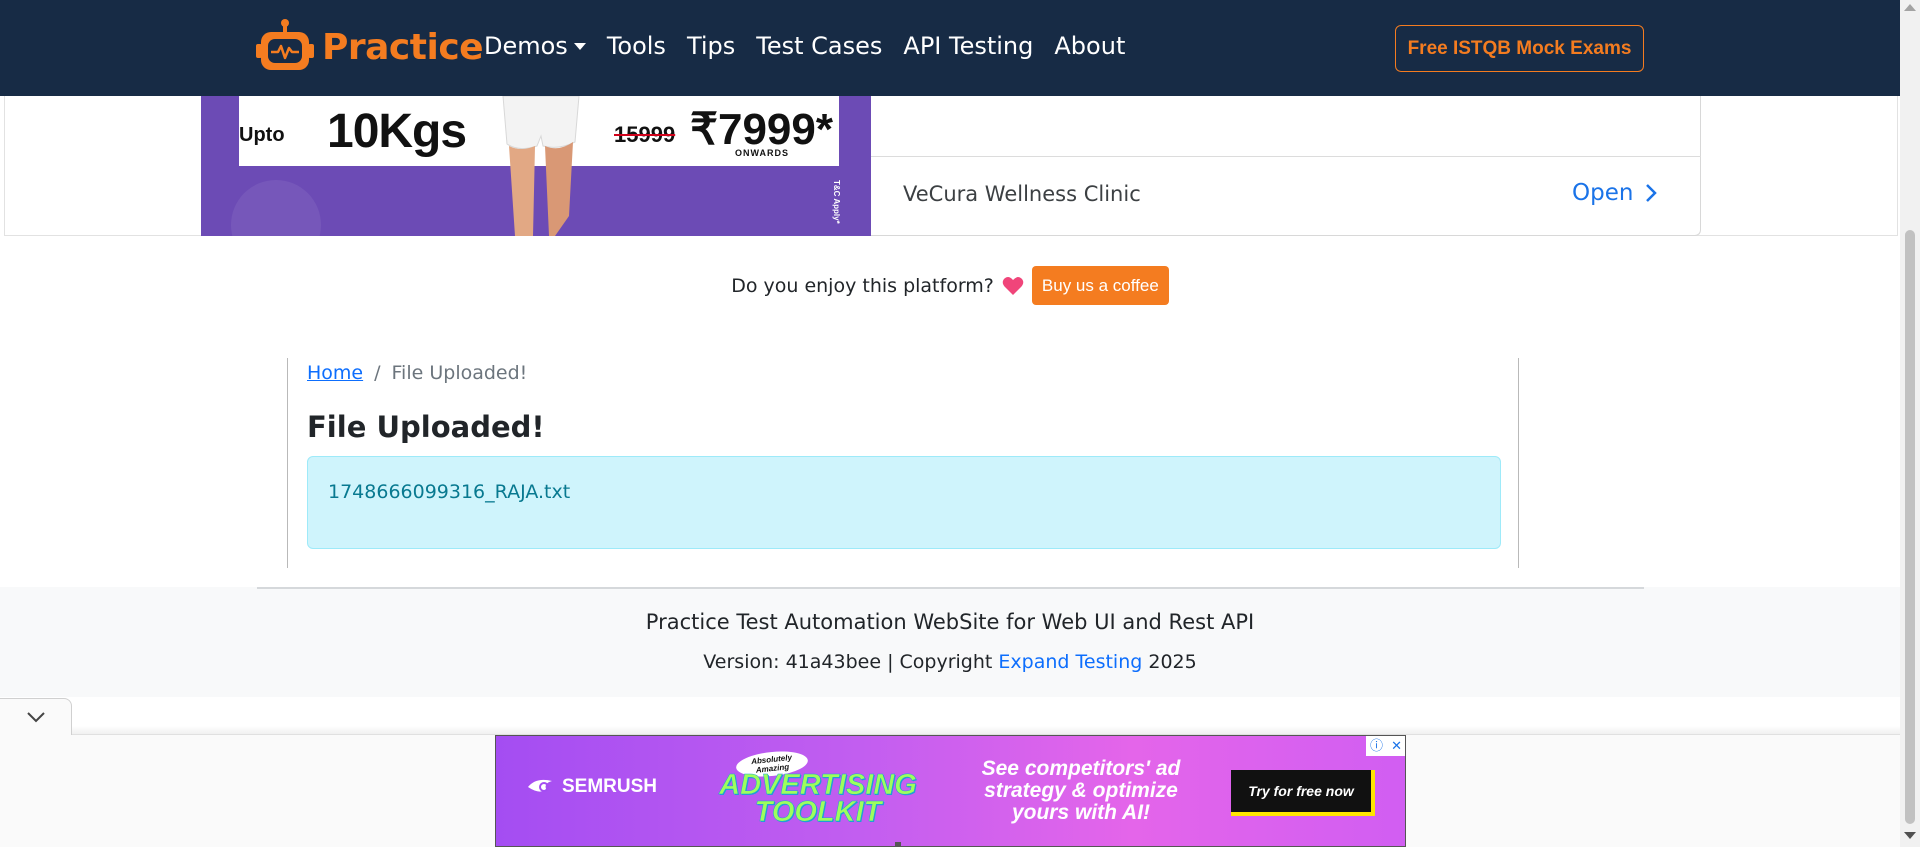 This screenshot has height=847, width=1920. I want to click on uploaded-file-alert: 1748666099316_RAJA.txt, so click(904, 502).